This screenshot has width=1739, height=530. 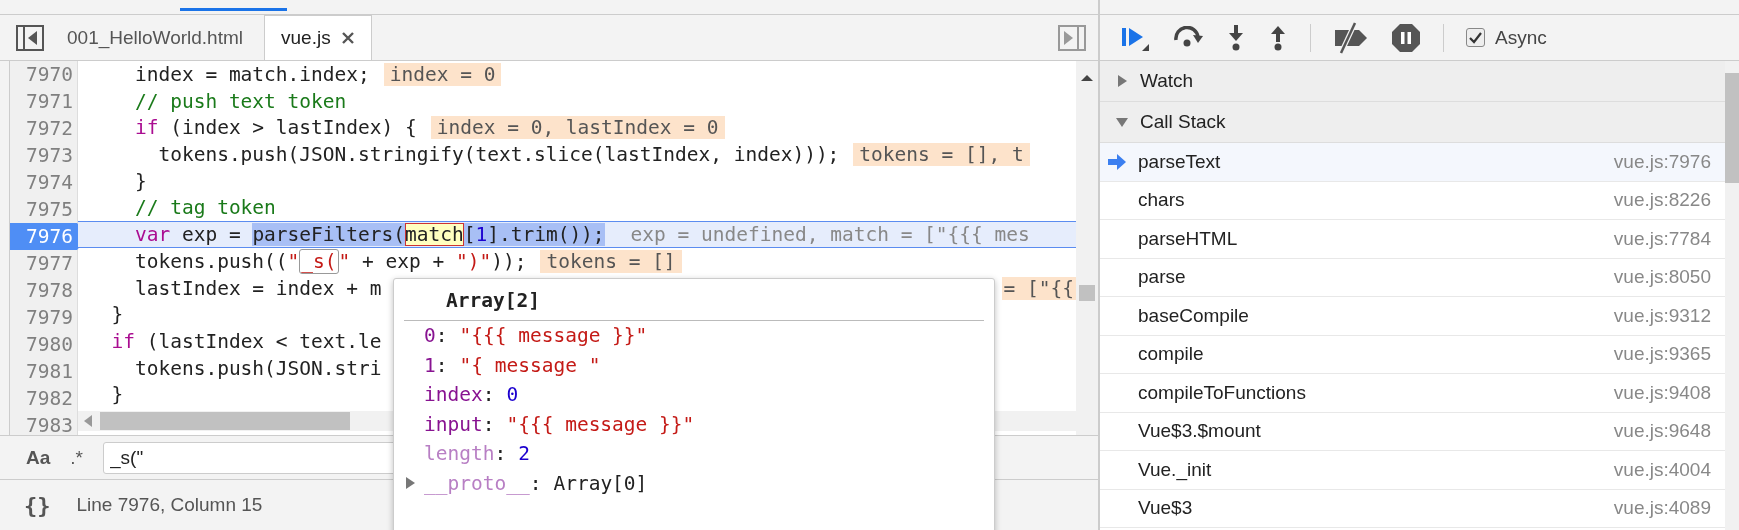 What do you see at coordinates (152, 234) in the screenshot?
I see `code-text: var` at bounding box center [152, 234].